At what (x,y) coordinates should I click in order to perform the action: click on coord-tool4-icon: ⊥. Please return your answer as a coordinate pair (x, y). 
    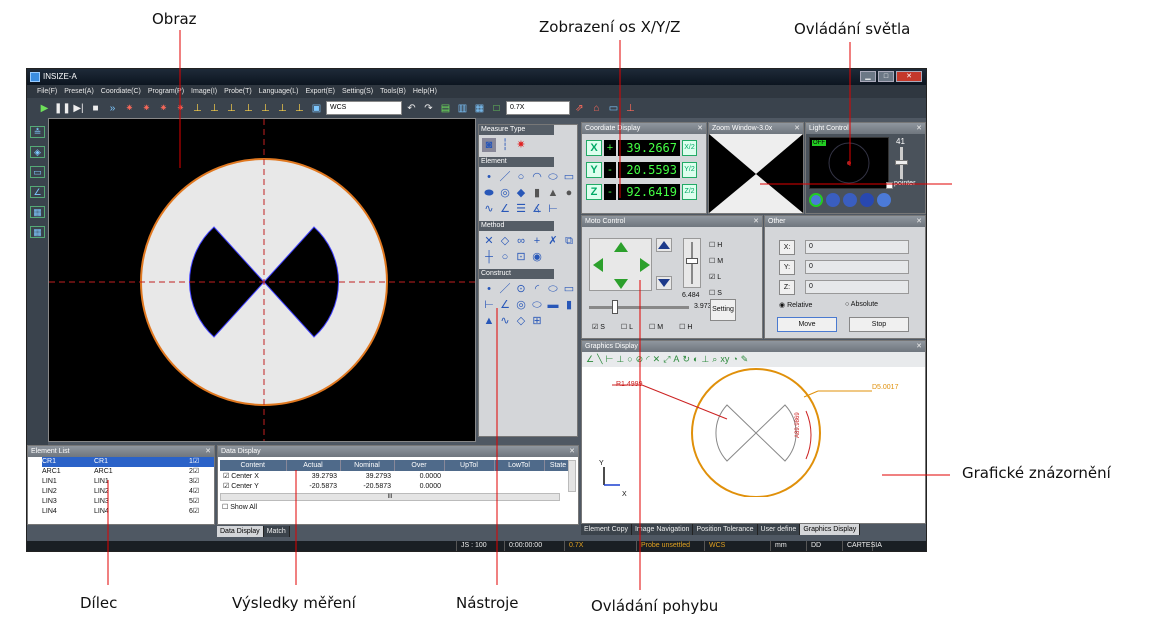
    Looking at the image, I should click on (248, 108).